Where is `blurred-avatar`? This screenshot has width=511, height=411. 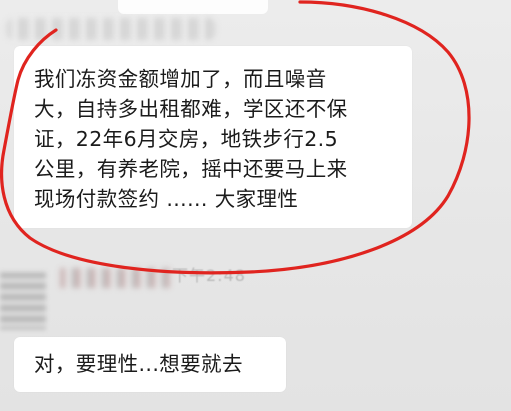
blurred-avatar is located at coordinates (23, 301).